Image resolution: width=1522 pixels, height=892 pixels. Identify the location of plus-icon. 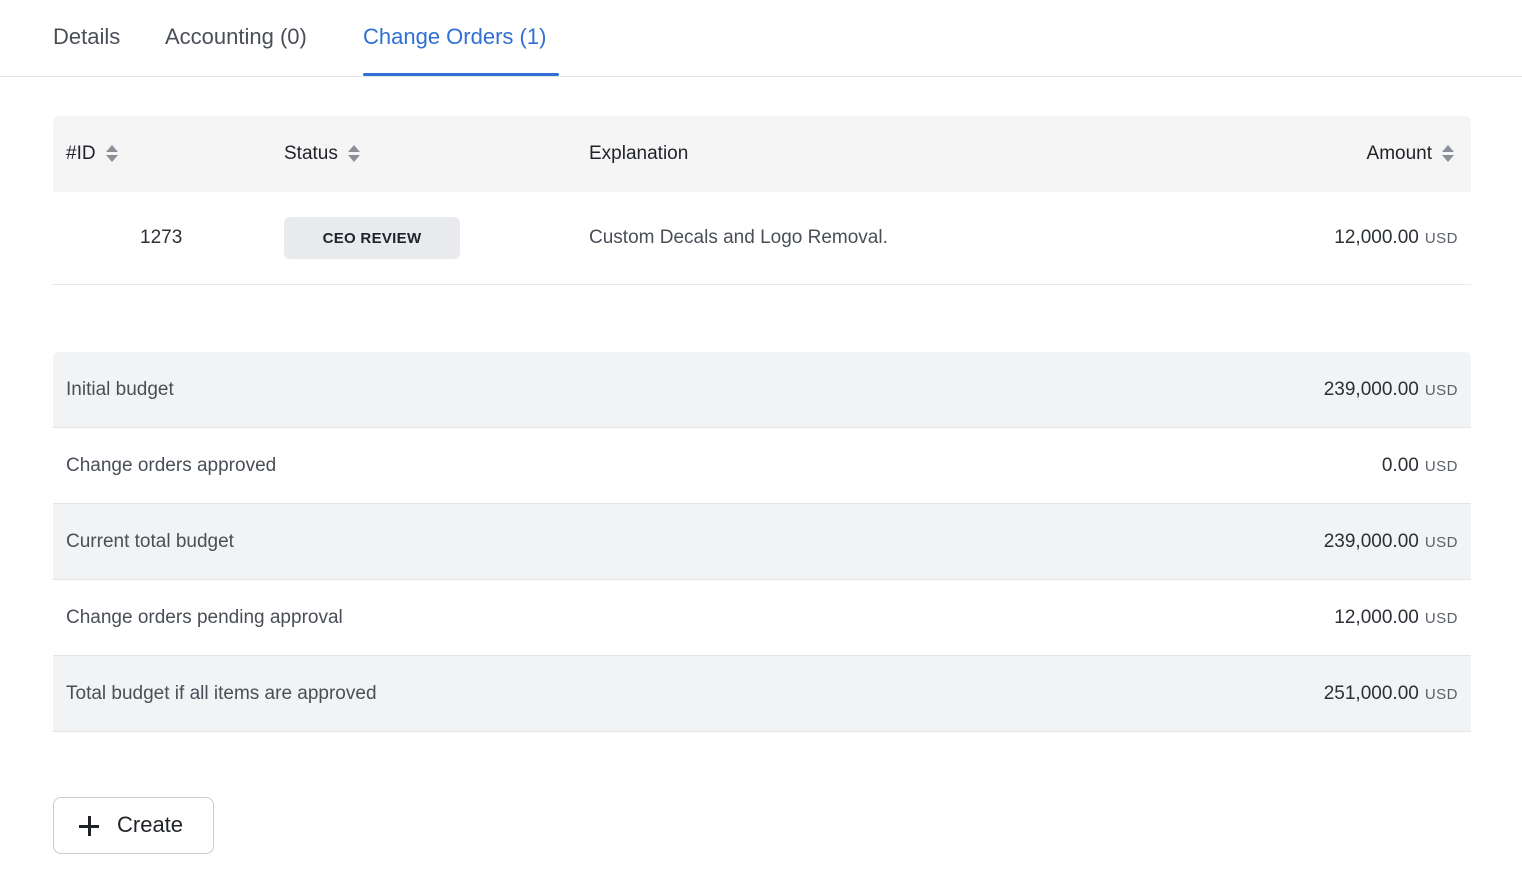
(89, 826).